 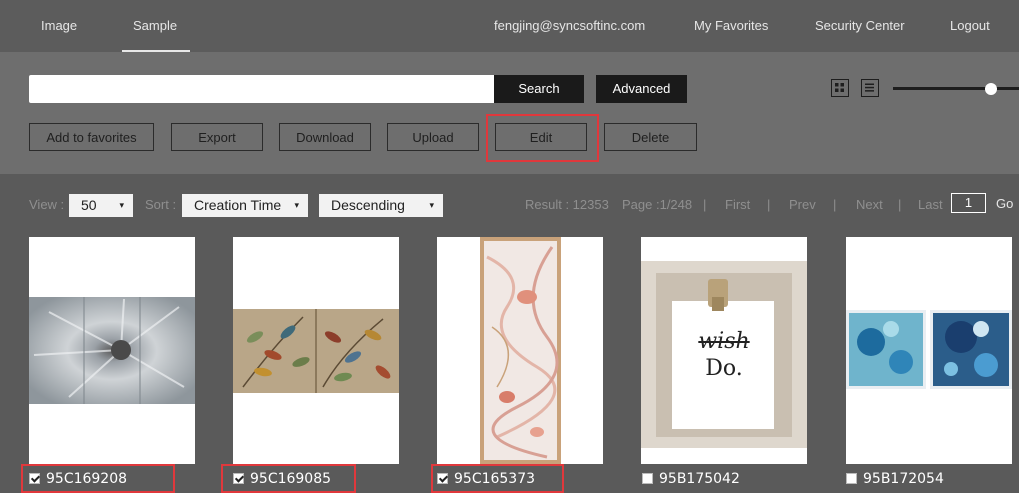 I want to click on sort-order-value: Descending, so click(x=368, y=205).